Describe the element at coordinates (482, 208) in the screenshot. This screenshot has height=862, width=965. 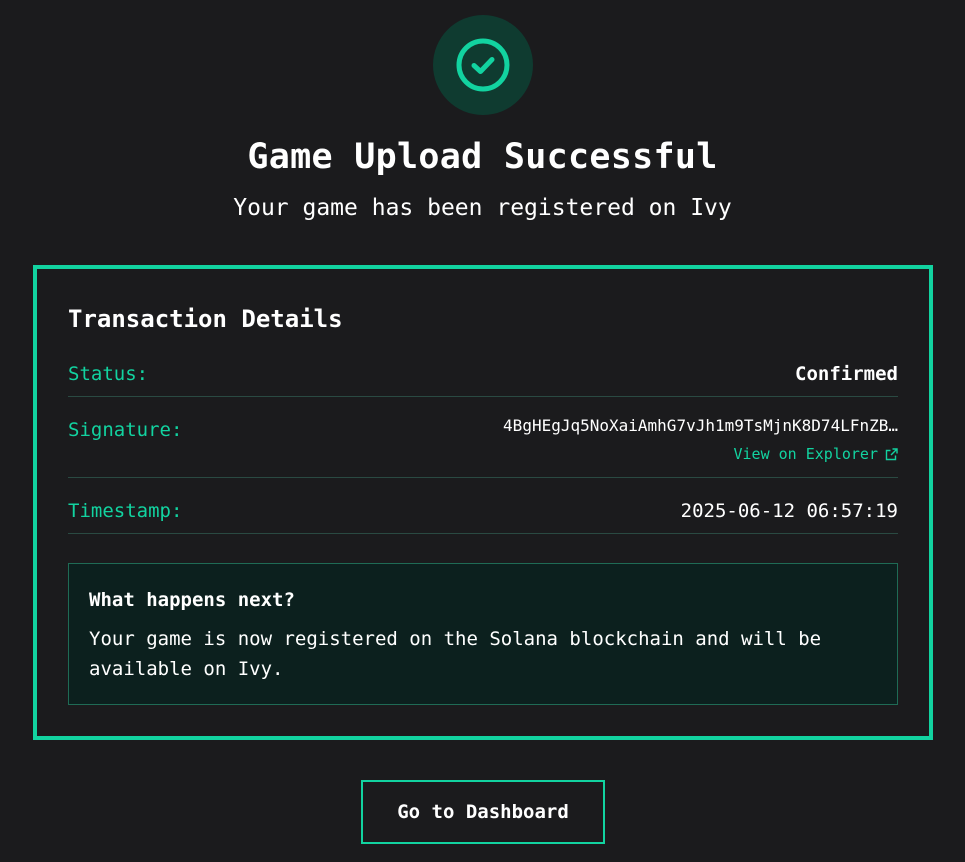
I see `page-subtitle: Your game has been registered on Ivy` at that location.